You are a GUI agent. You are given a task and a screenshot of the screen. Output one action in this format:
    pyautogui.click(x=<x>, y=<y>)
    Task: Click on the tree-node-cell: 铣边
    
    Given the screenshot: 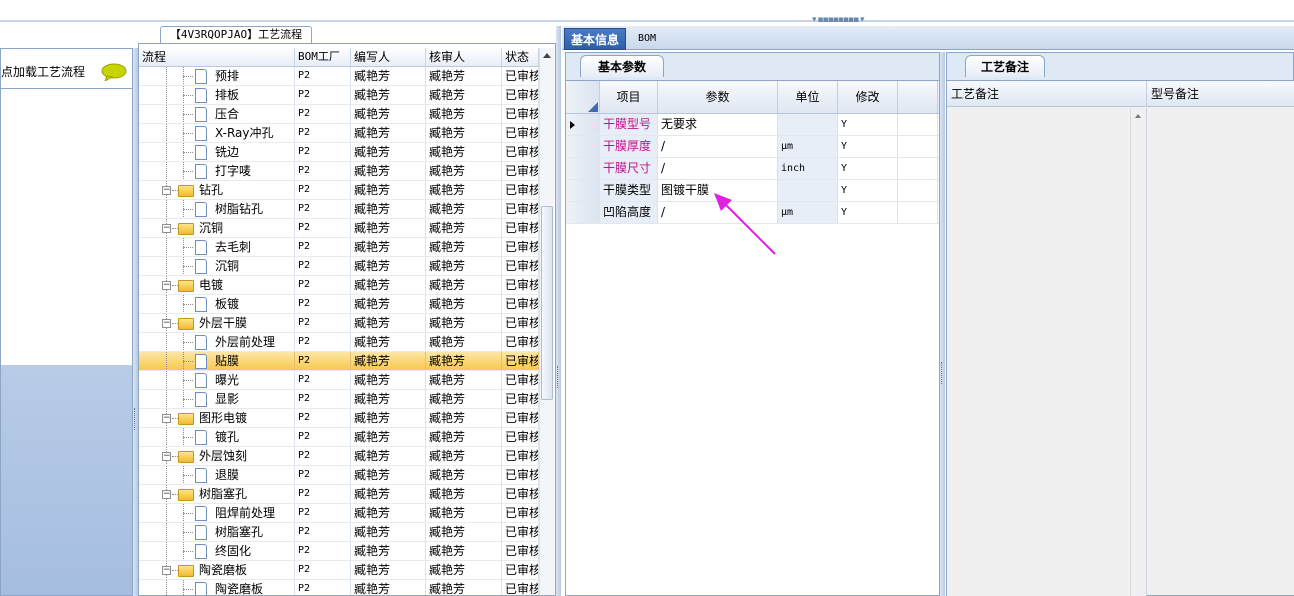 What is the action you would take?
    pyautogui.click(x=217, y=152)
    